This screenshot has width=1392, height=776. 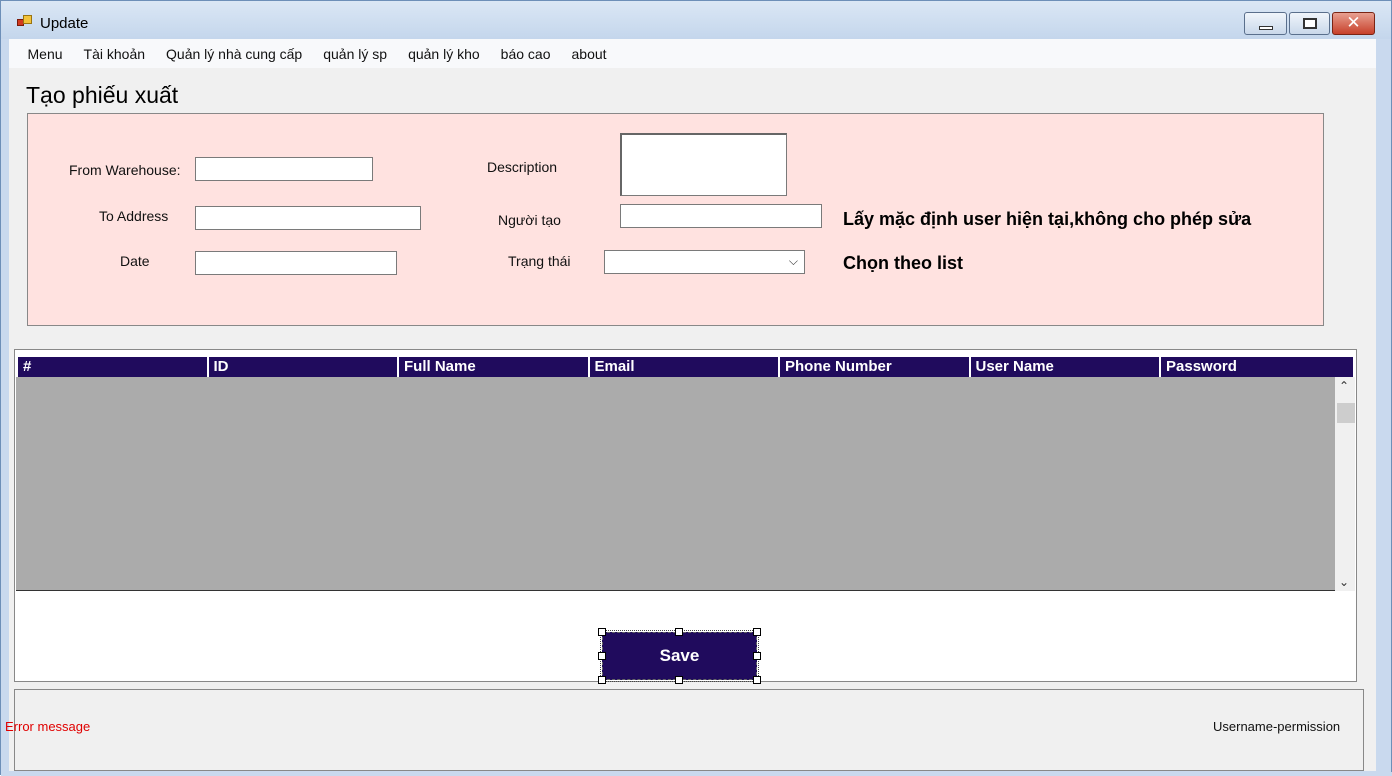 What do you see at coordinates (444, 54) in the screenshot?
I see `menu-item-warehouse: quản lý kho` at bounding box center [444, 54].